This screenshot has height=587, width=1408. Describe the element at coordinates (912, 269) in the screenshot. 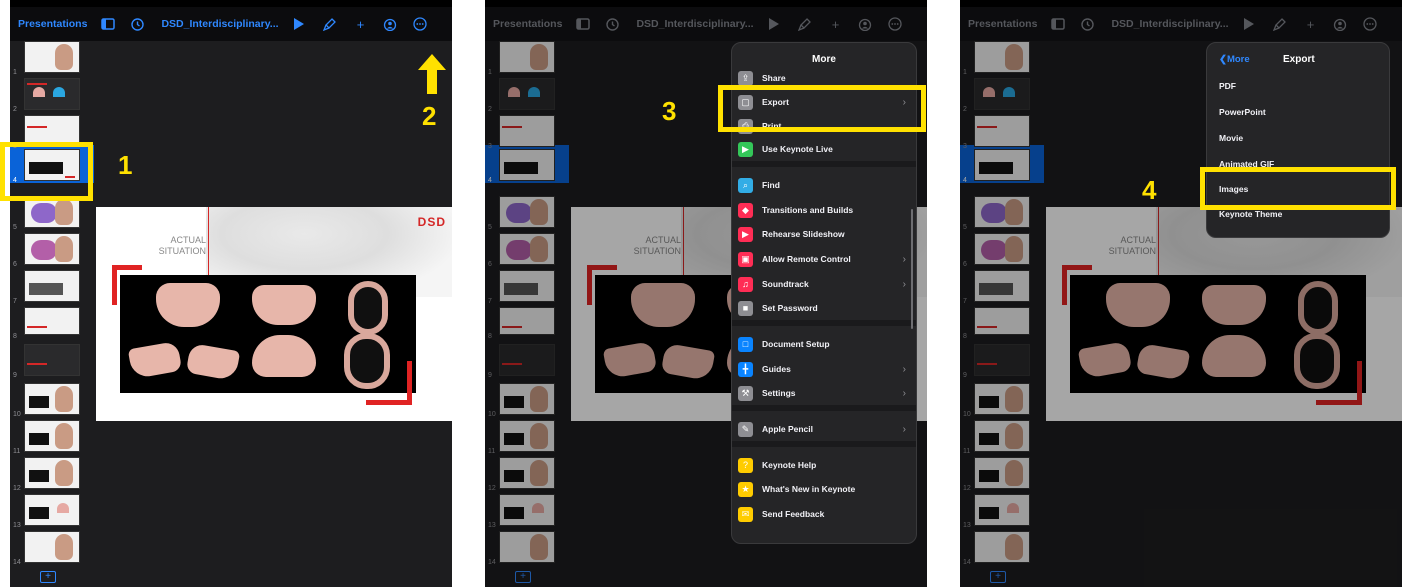

I see `menu-scrollbar` at that location.